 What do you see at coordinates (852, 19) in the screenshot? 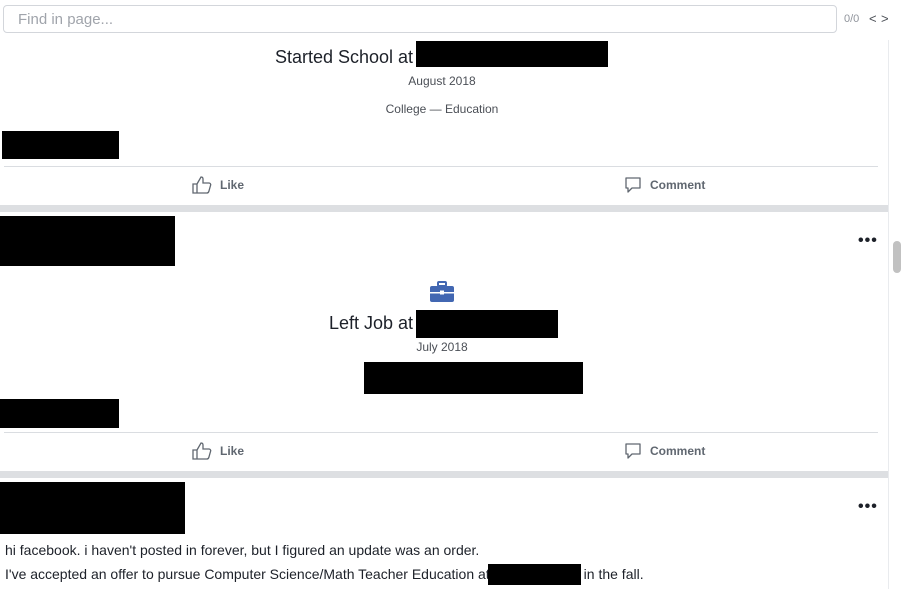
I see `find-match-count: 0/0` at bounding box center [852, 19].